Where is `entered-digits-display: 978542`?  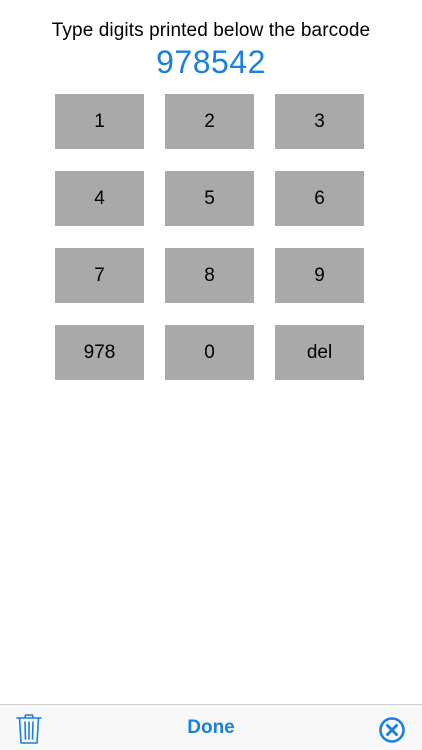 entered-digits-display: 978542 is located at coordinates (211, 62).